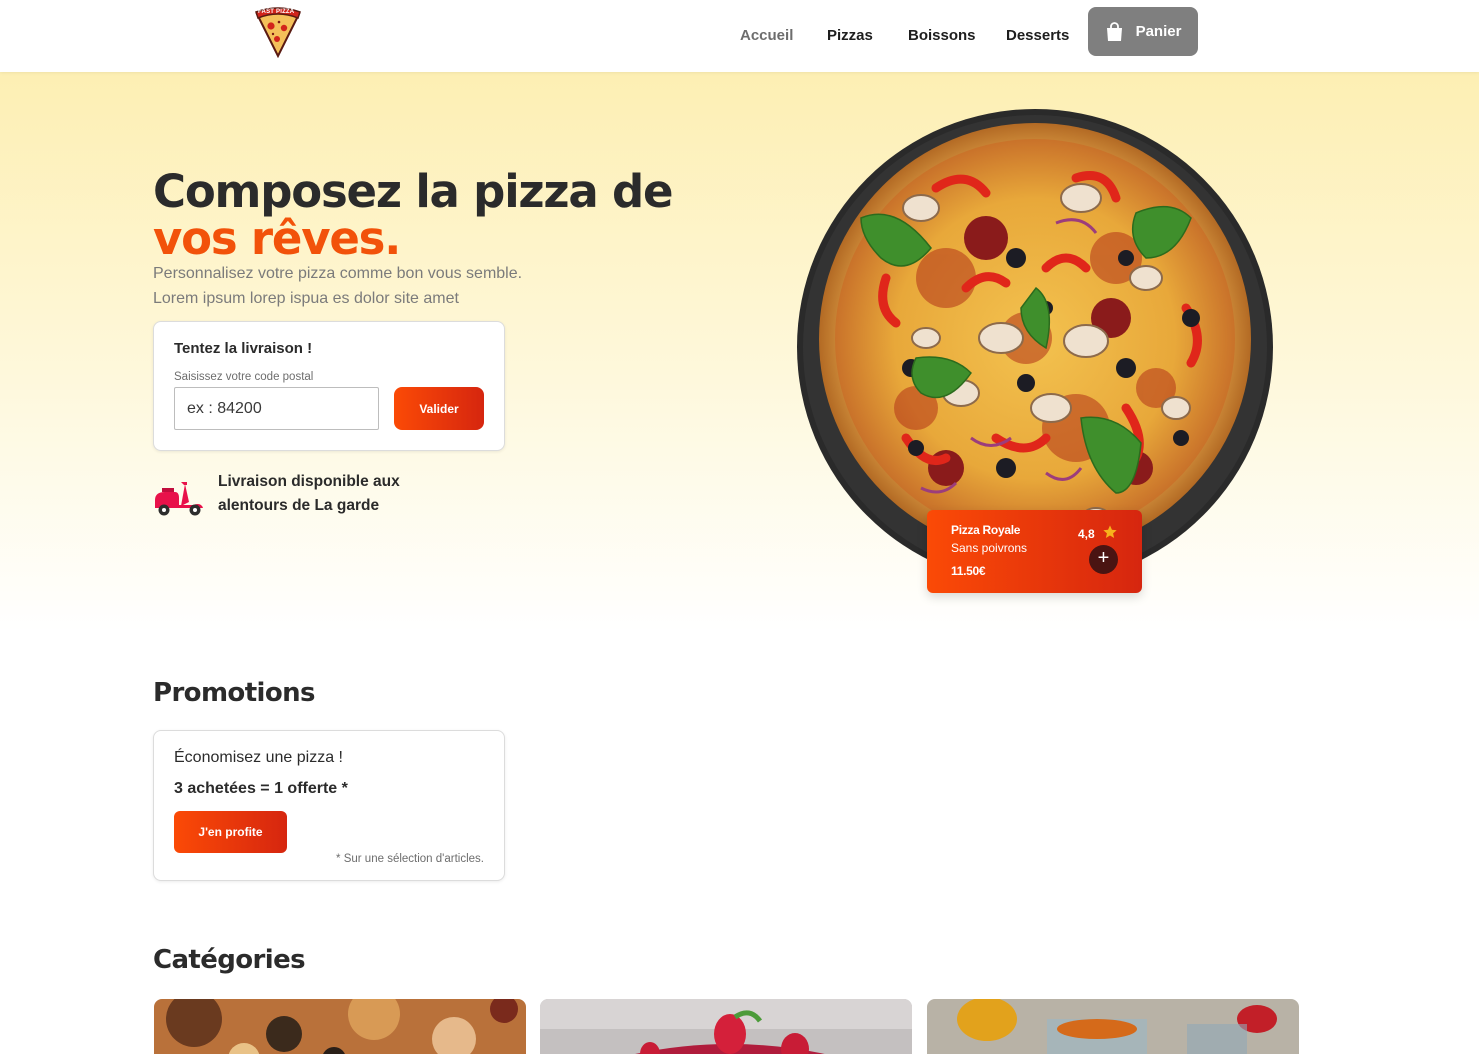 The height and width of the screenshot is (1054, 1479). What do you see at coordinates (1110, 531) in the screenshot?
I see `star-icon` at bounding box center [1110, 531].